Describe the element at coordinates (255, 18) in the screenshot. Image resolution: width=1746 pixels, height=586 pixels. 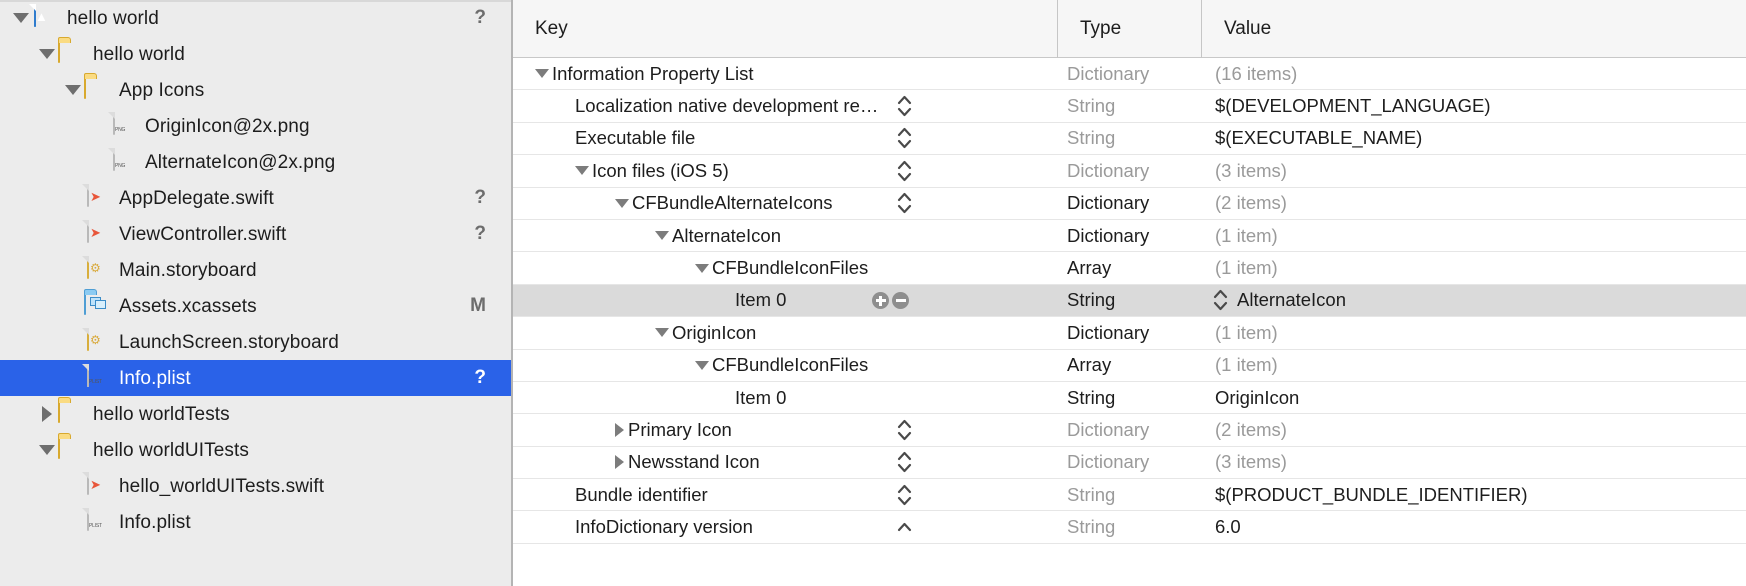
I see `navigator-row: ▲ hello world?` at that location.